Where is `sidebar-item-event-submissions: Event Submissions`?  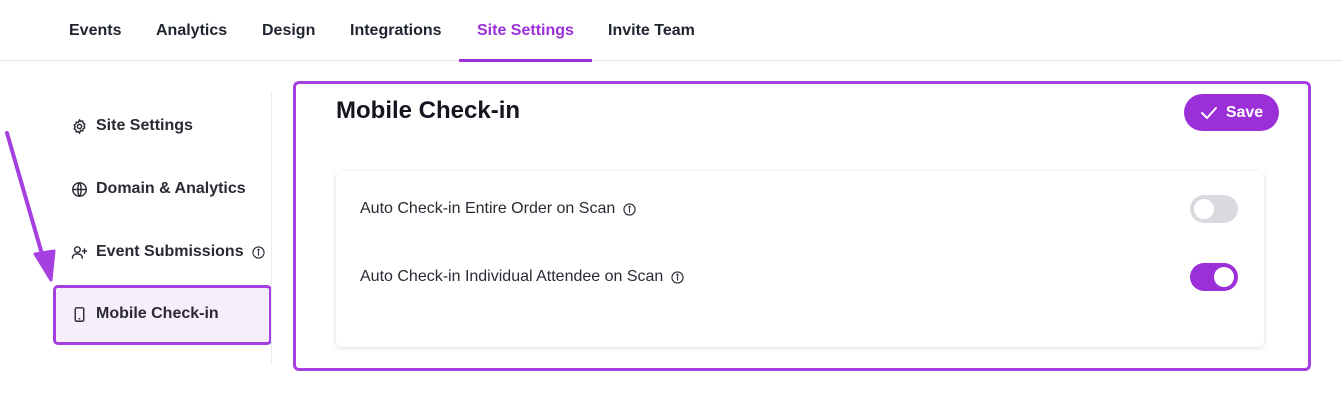 sidebar-item-event-submissions: Event Submissions is located at coordinates (167, 252).